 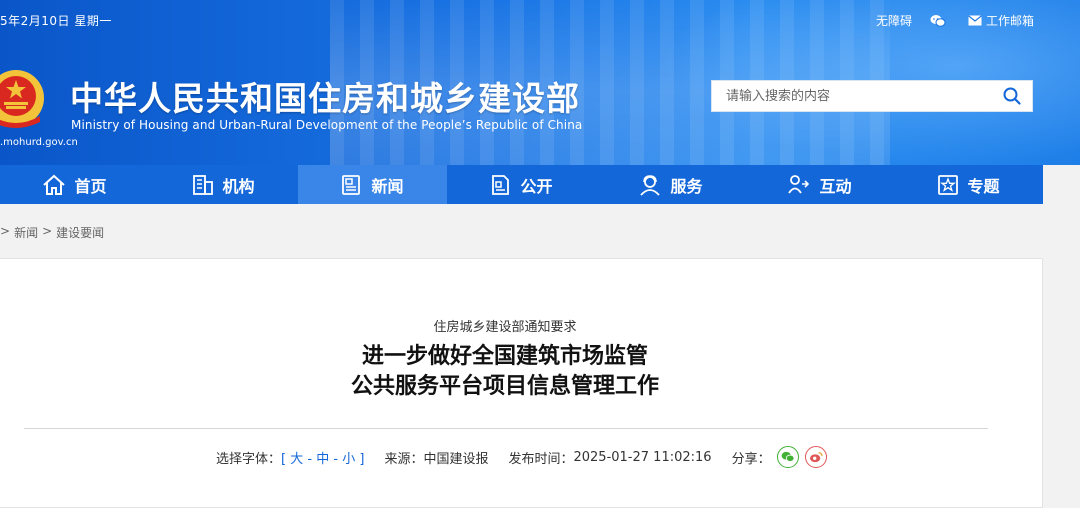 I want to click on mail-icon, so click(x=975, y=20).